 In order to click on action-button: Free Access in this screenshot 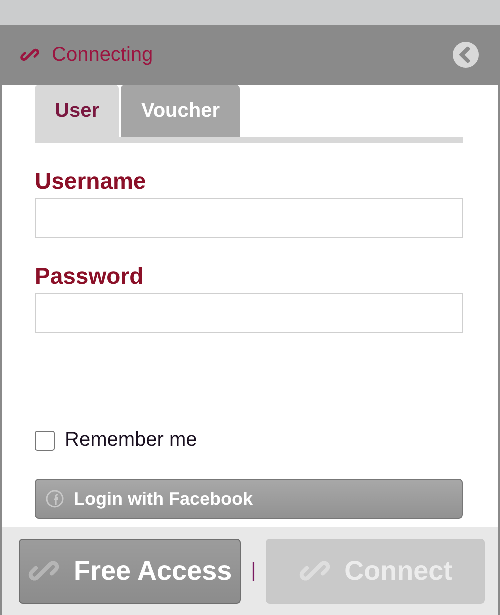, I will do `click(130, 571)`.